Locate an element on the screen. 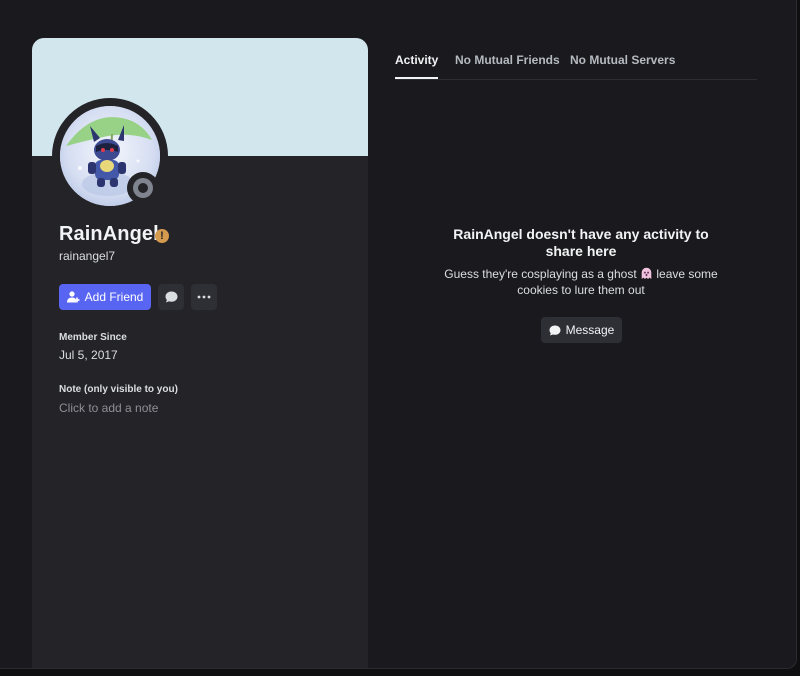 The height and width of the screenshot is (676, 800). send-message-button: Message is located at coordinates (581, 330).